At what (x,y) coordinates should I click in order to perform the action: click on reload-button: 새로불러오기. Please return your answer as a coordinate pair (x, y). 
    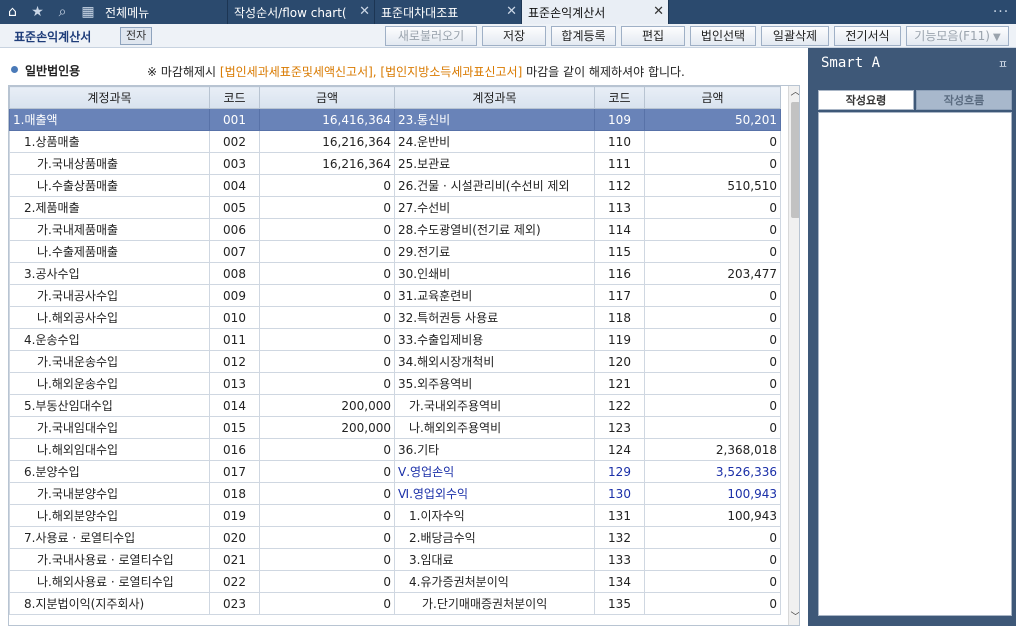
    Looking at the image, I should click on (431, 36).